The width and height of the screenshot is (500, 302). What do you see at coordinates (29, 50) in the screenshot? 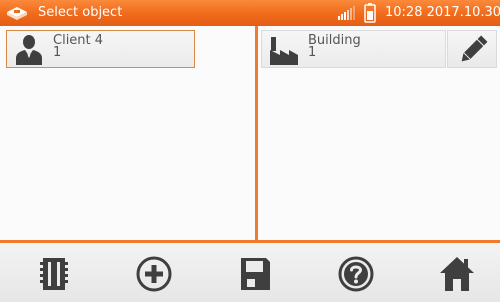
I see `person-icon` at bounding box center [29, 50].